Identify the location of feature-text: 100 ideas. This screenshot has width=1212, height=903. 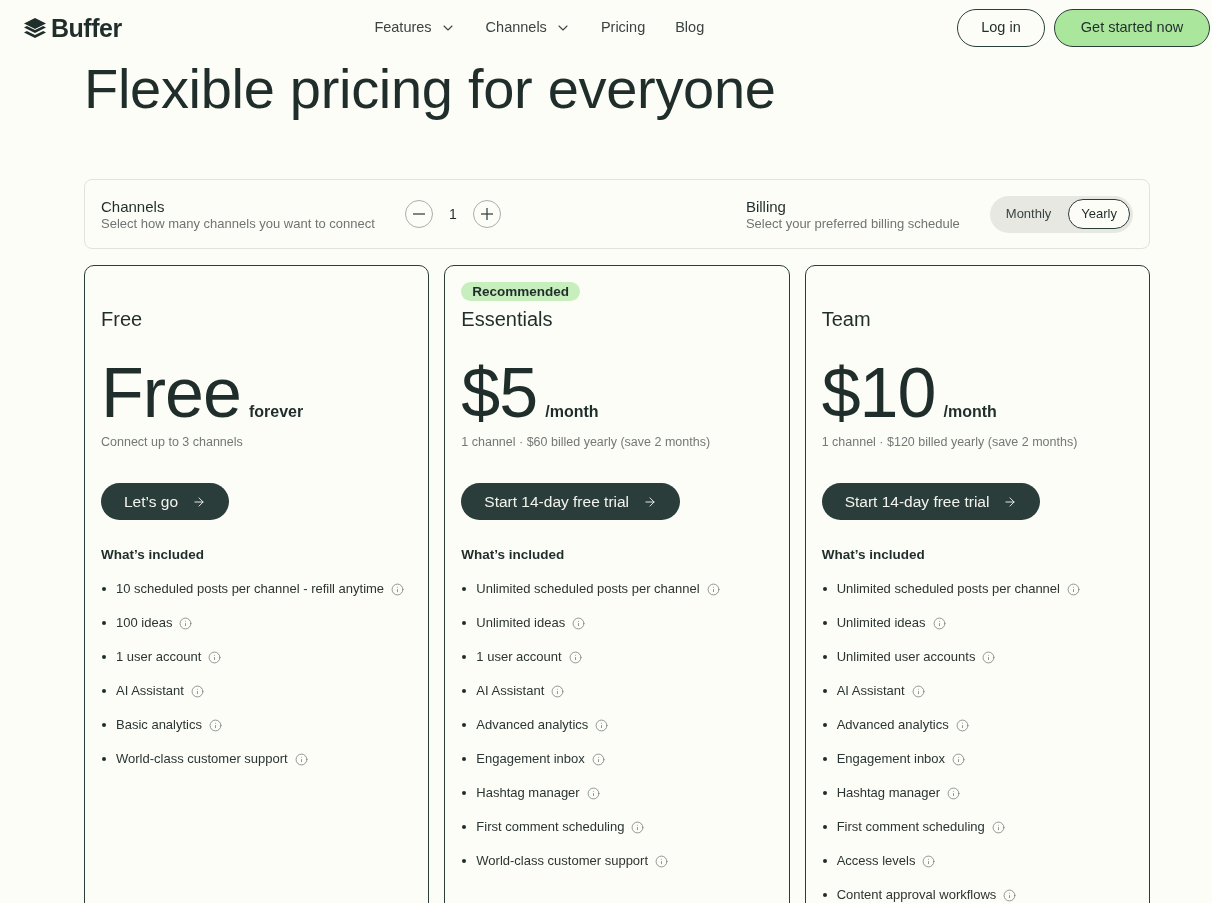
(144, 623).